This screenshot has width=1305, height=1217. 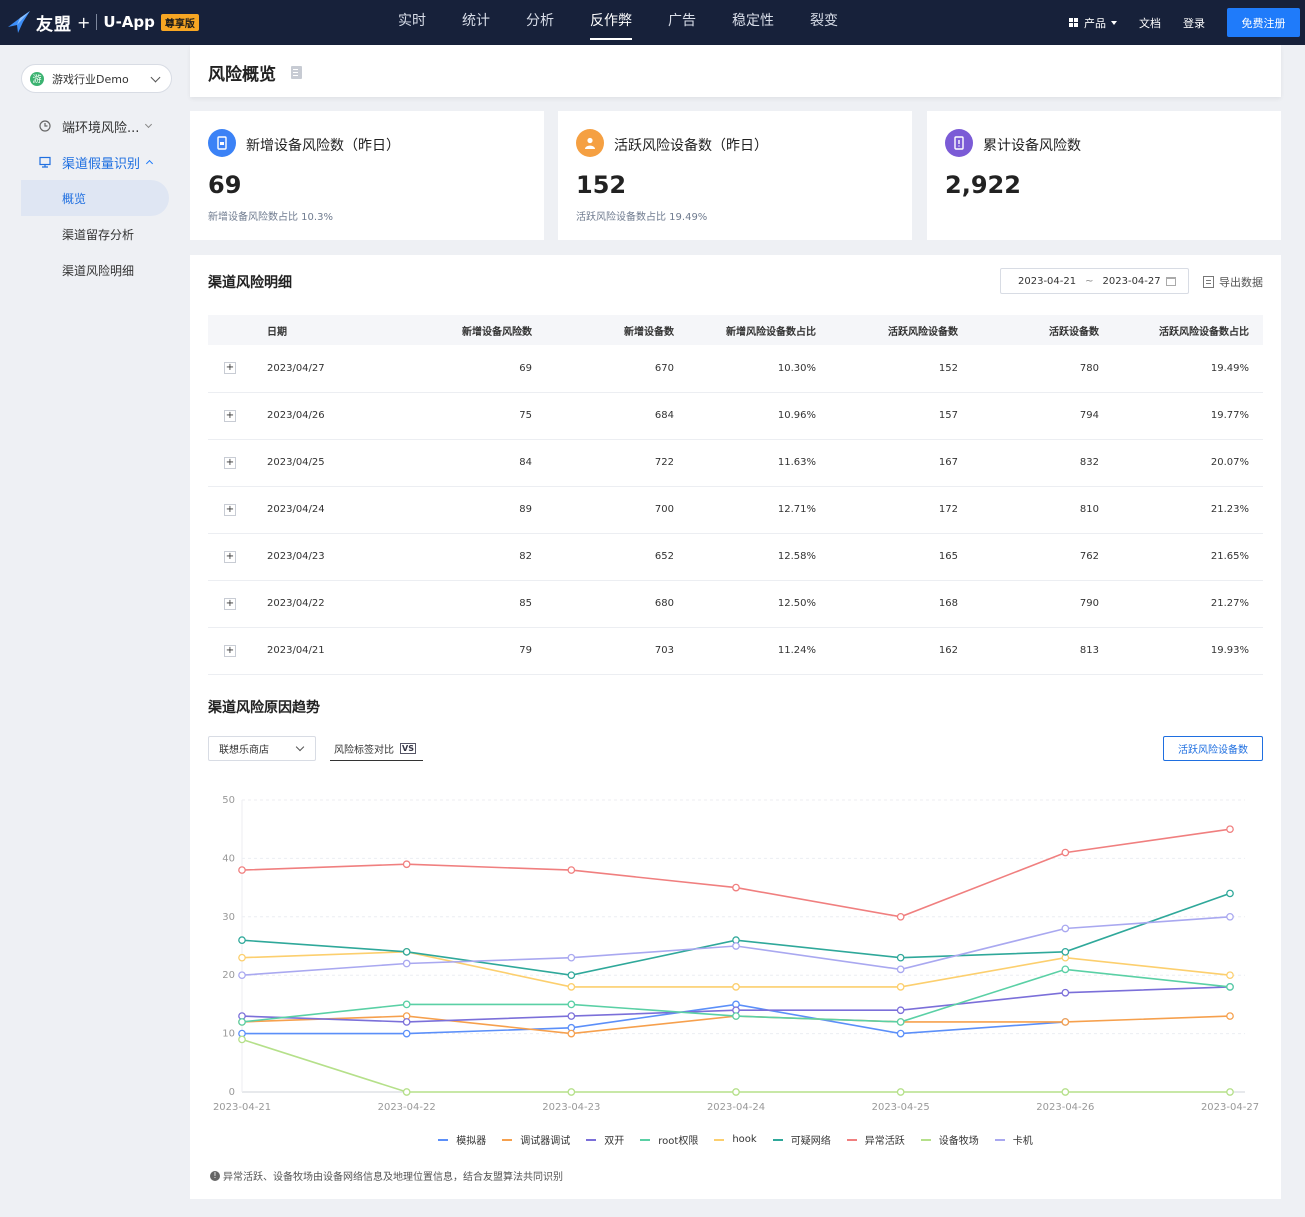 What do you see at coordinates (682, 22) in the screenshot?
I see `nav-ads: 广告` at bounding box center [682, 22].